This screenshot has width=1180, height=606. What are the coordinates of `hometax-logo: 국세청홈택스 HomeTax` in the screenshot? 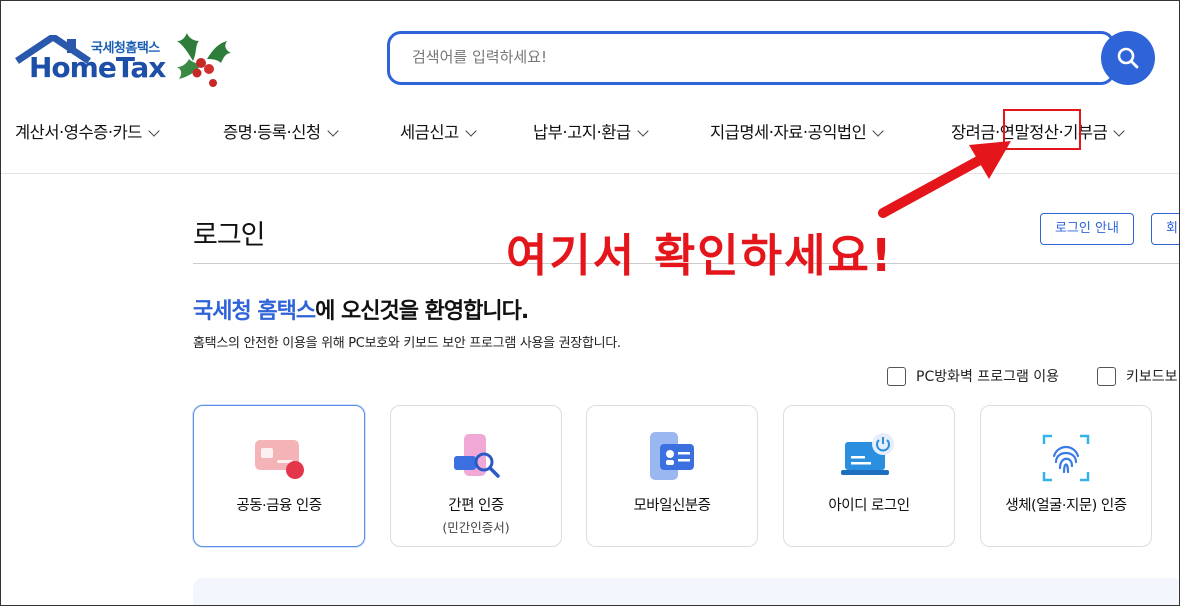 It's located at (128, 66).